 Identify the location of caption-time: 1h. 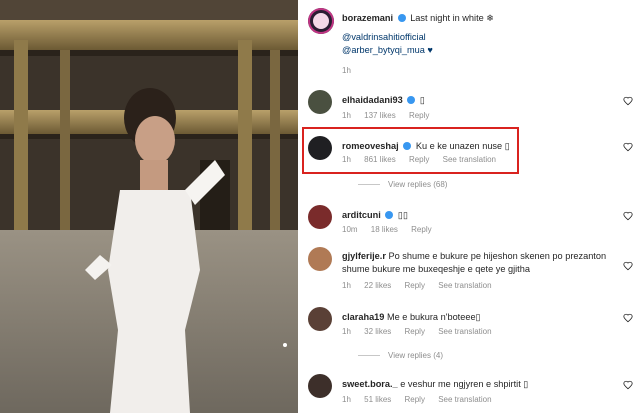
(346, 70).